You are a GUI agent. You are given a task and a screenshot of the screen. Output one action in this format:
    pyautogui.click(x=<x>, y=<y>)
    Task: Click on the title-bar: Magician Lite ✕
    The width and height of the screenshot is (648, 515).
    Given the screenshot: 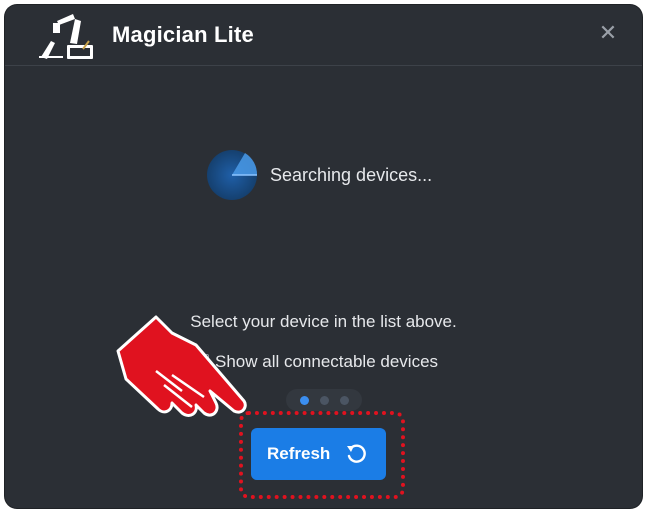 What is the action you would take?
    pyautogui.click(x=323, y=35)
    